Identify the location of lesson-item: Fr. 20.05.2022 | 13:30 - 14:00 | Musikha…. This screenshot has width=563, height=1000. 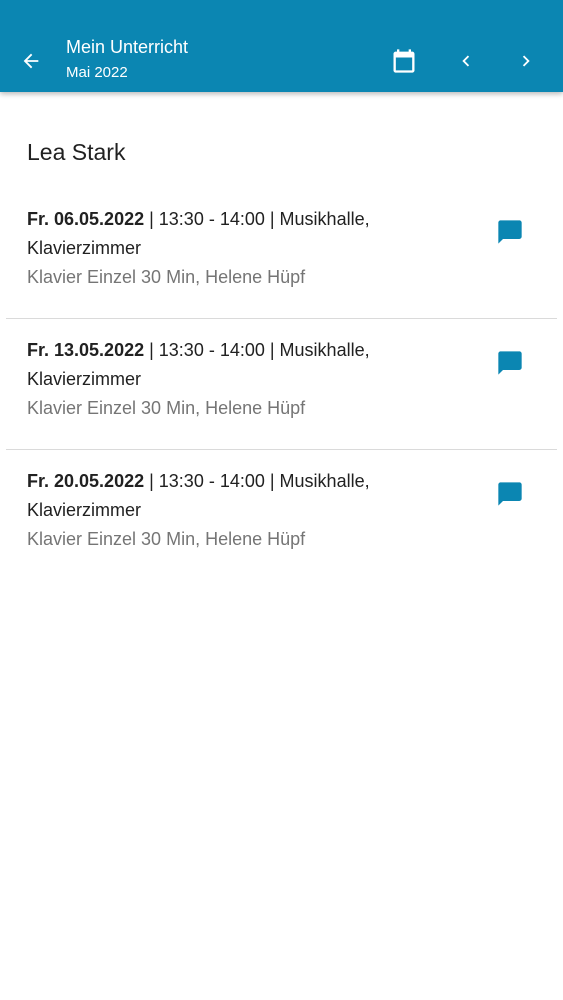
(281, 515).